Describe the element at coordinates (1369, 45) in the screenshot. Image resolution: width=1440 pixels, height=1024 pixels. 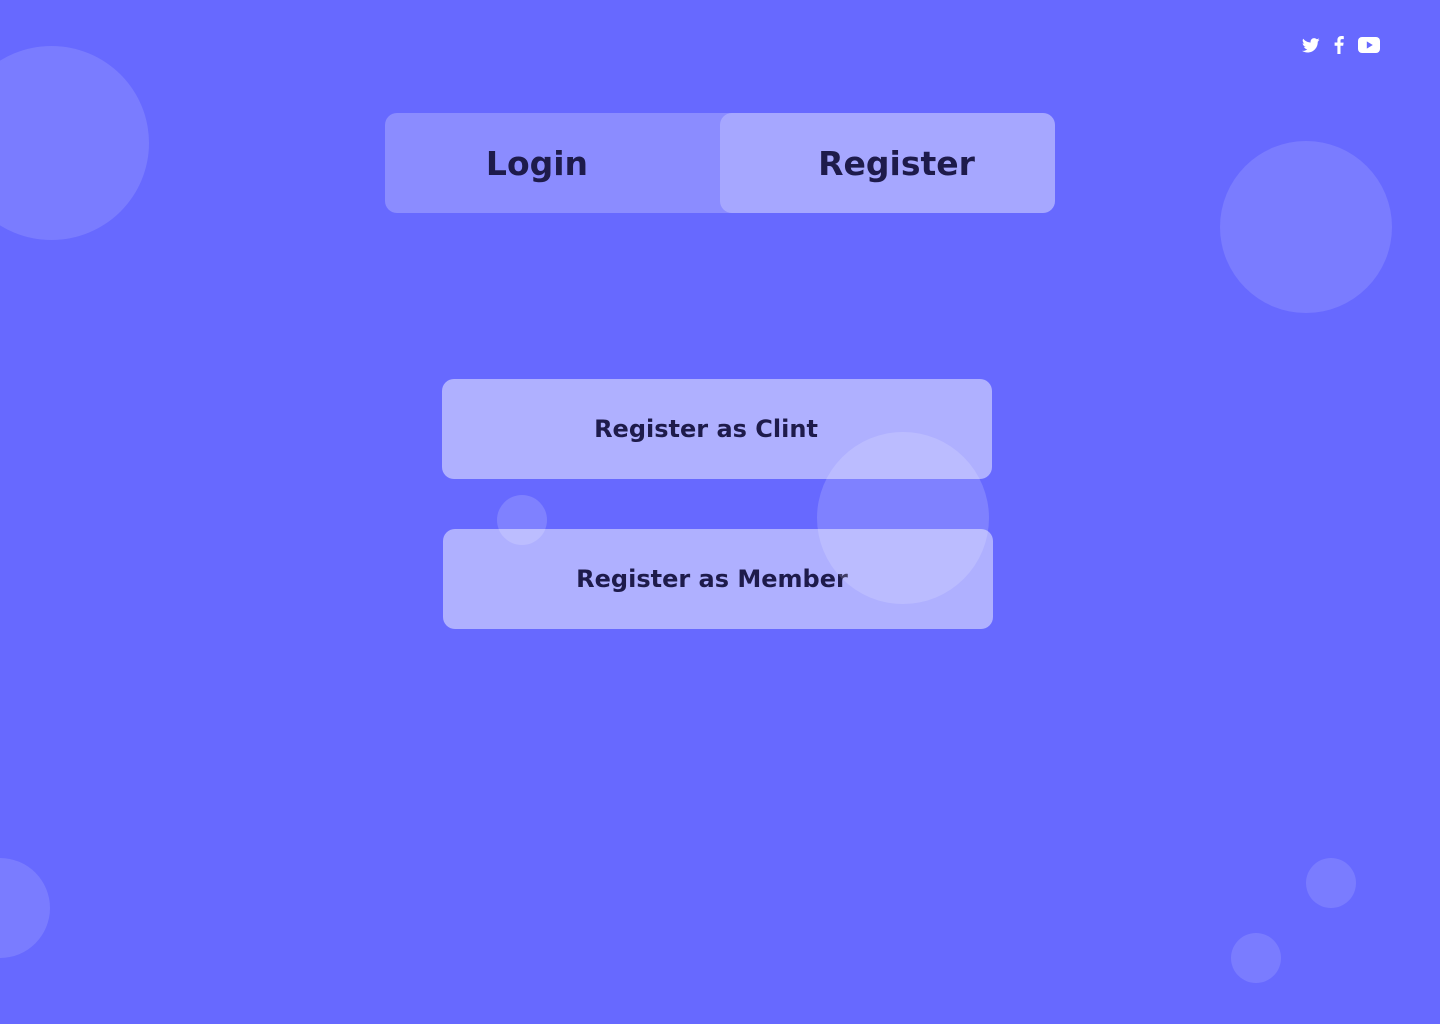
I see `youtube-icon` at that location.